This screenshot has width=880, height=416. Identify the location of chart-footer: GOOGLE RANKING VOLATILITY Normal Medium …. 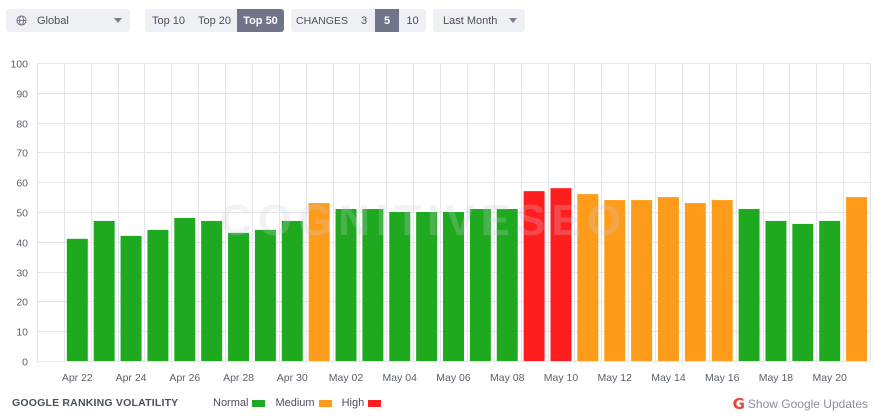
(440, 403).